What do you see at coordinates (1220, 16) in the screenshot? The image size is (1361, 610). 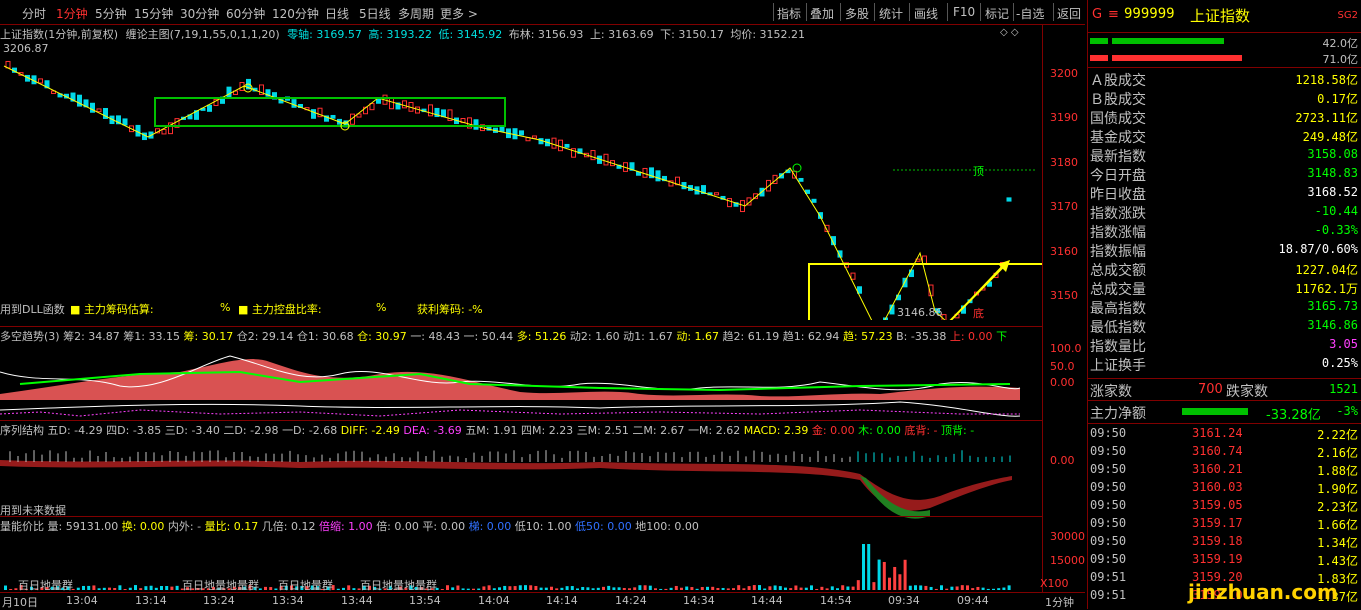 I see `stock-name: 上证指数` at bounding box center [1220, 16].